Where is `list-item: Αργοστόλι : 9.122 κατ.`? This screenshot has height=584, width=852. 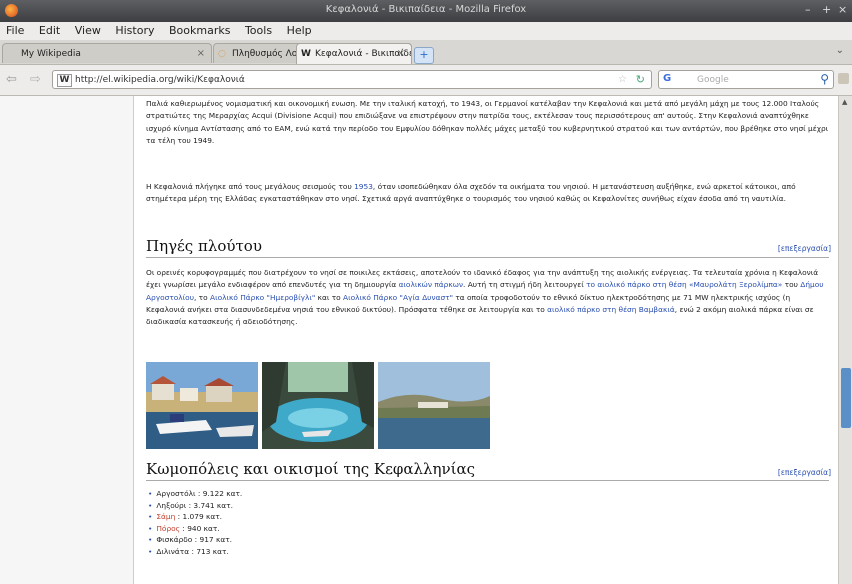 list-item: Αργοστόλι : 9.122 κατ. is located at coordinates (195, 494).